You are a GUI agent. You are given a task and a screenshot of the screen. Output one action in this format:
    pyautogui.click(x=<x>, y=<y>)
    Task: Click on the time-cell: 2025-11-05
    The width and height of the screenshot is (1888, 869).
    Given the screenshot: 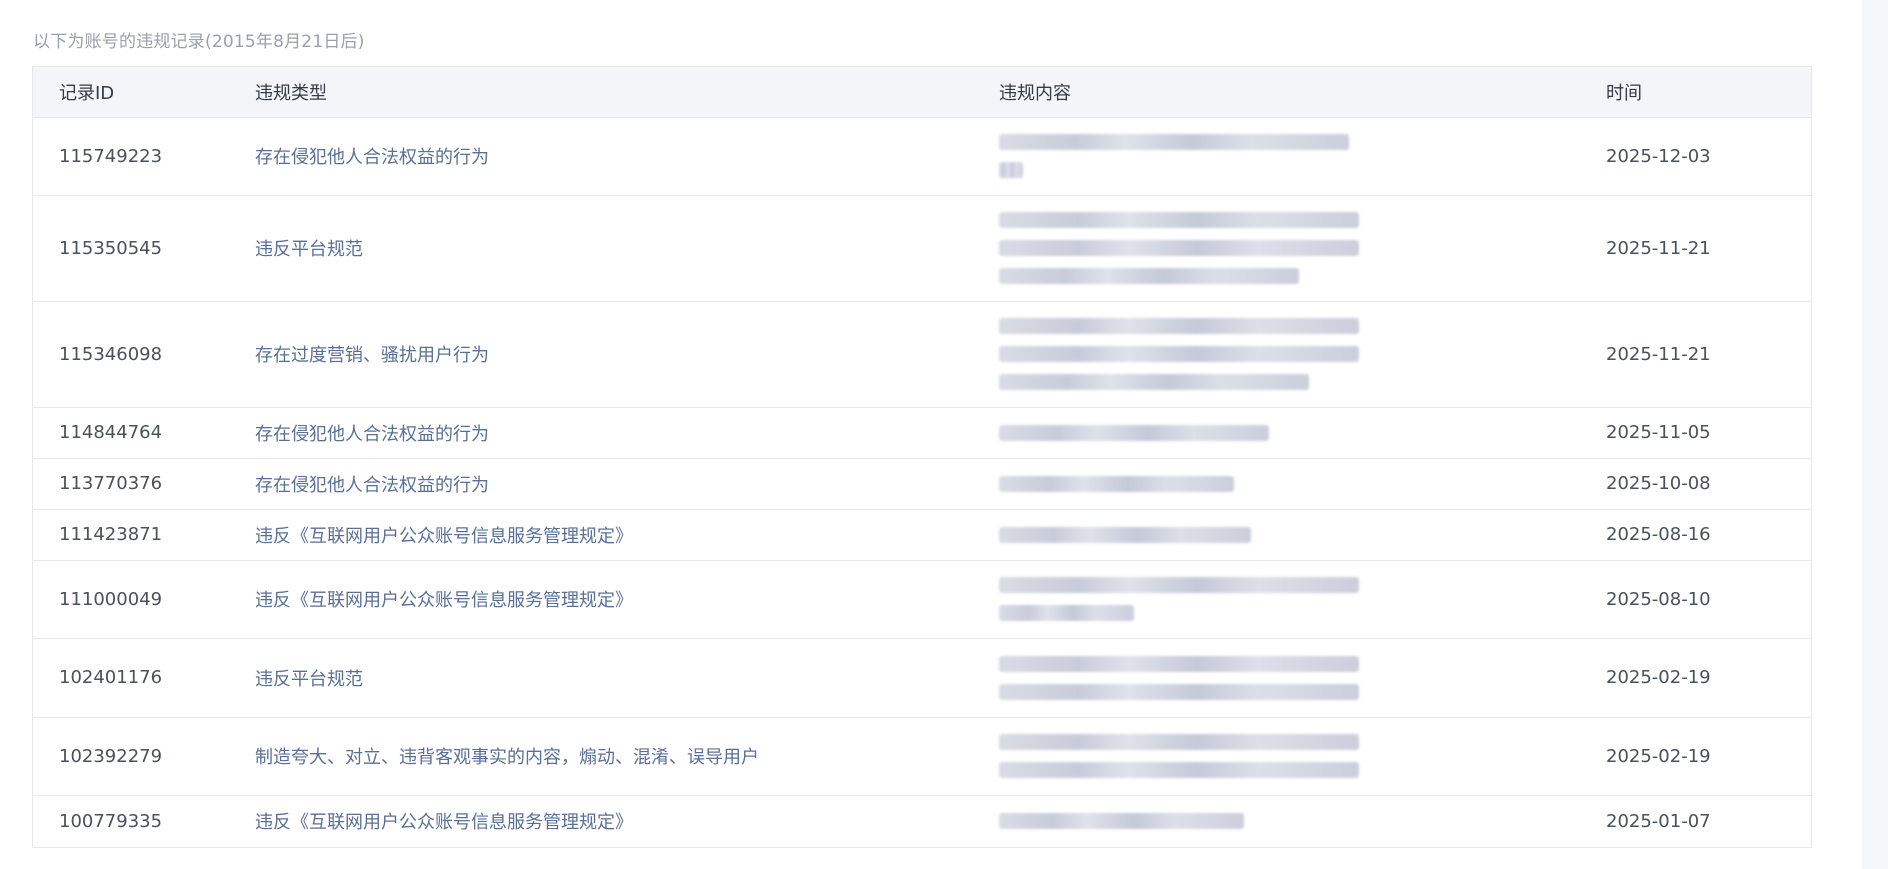 What is the action you would take?
    pyautogui.click(x=1708, y=433)
    